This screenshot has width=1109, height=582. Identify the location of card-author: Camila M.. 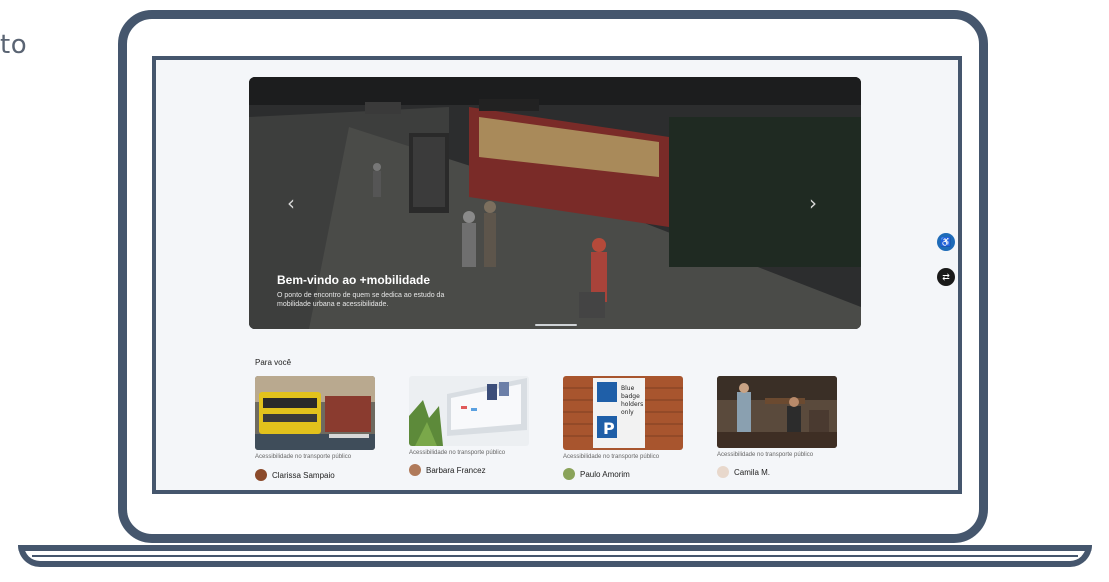
(787, 472).